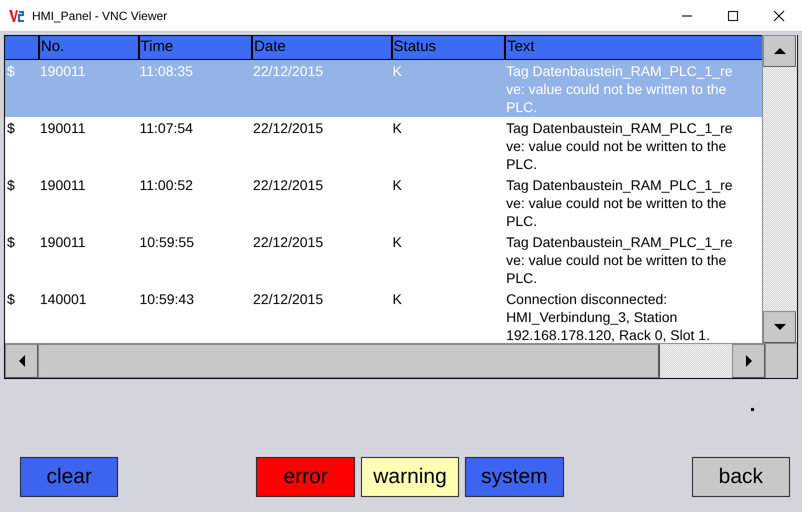 This screenshot has height=512, width=802. What do you see at coordinates (733, 16) in the screenshot?
I see `maximize-icon` at bounding box center [733, 16].